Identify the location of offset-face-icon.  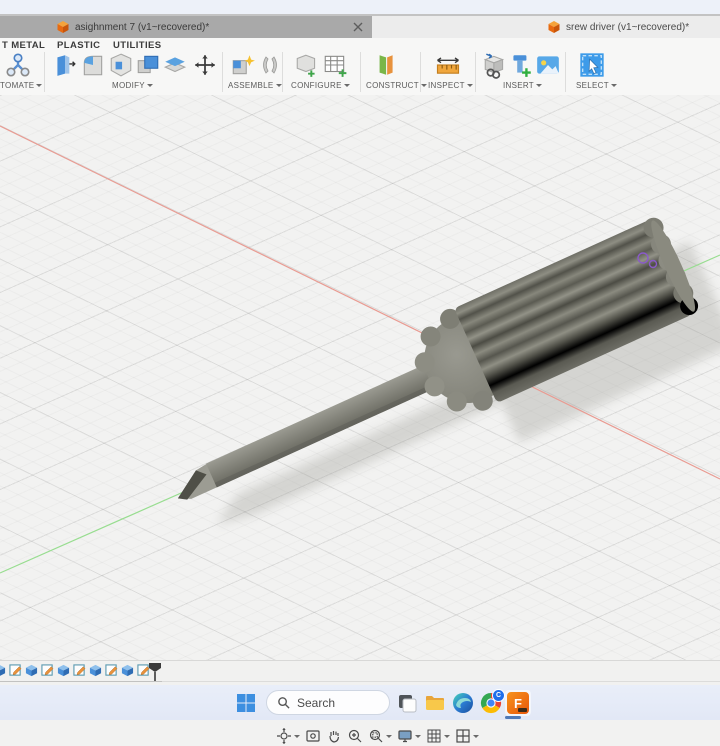
(175, 65).